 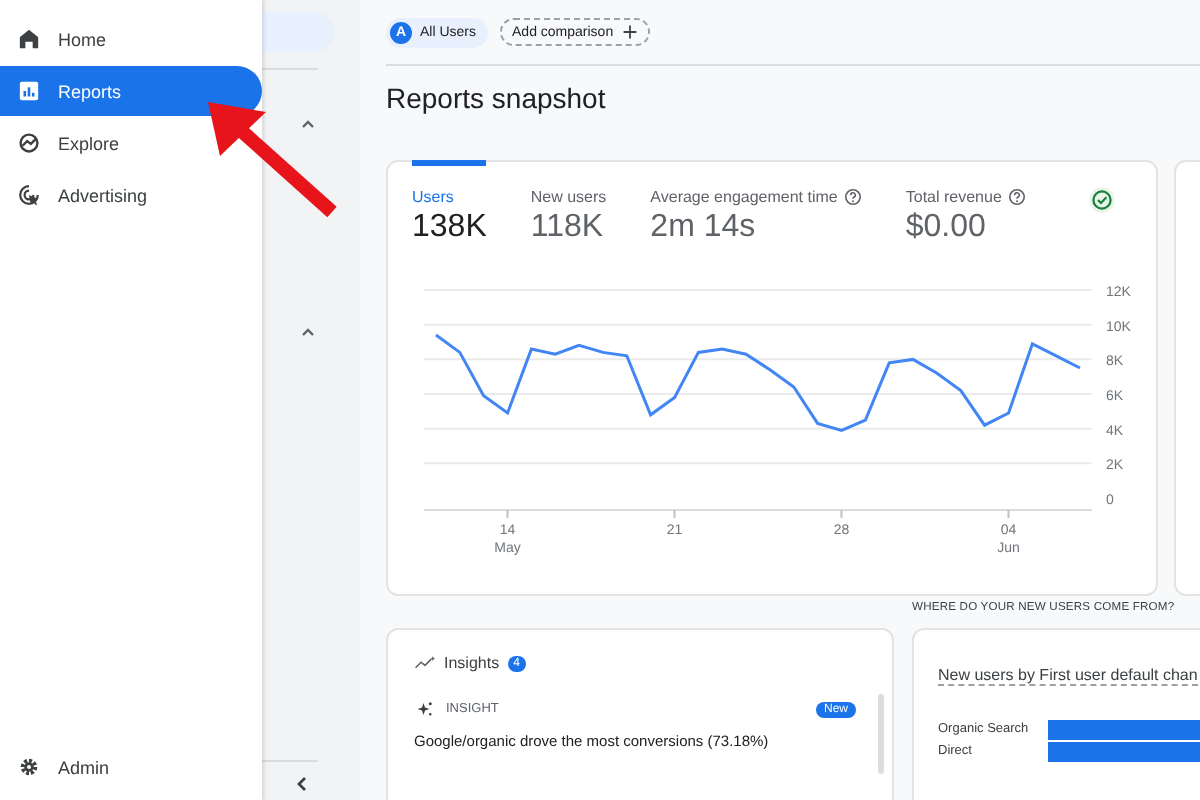 I want to click on metric-tab: Users 138K, so click(x=449, y=203).